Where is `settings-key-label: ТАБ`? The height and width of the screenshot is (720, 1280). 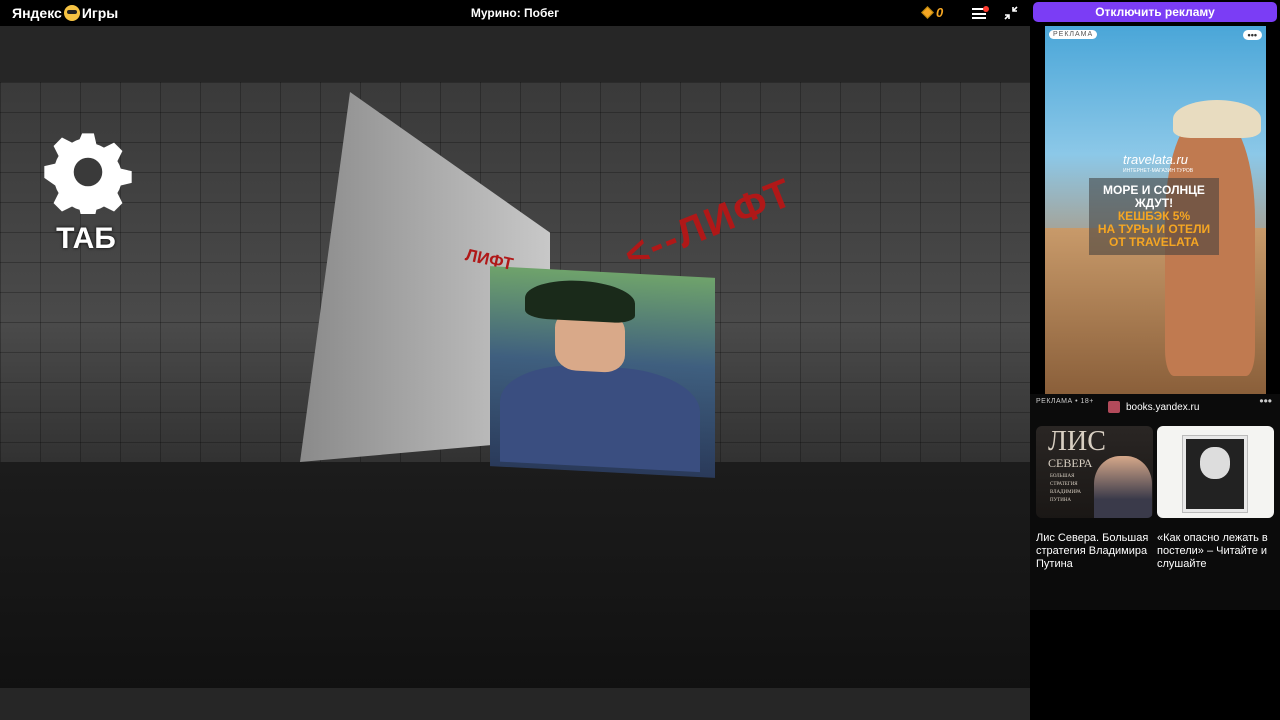 settings-key-label: ТАБ is located at coordinates (86, 238).